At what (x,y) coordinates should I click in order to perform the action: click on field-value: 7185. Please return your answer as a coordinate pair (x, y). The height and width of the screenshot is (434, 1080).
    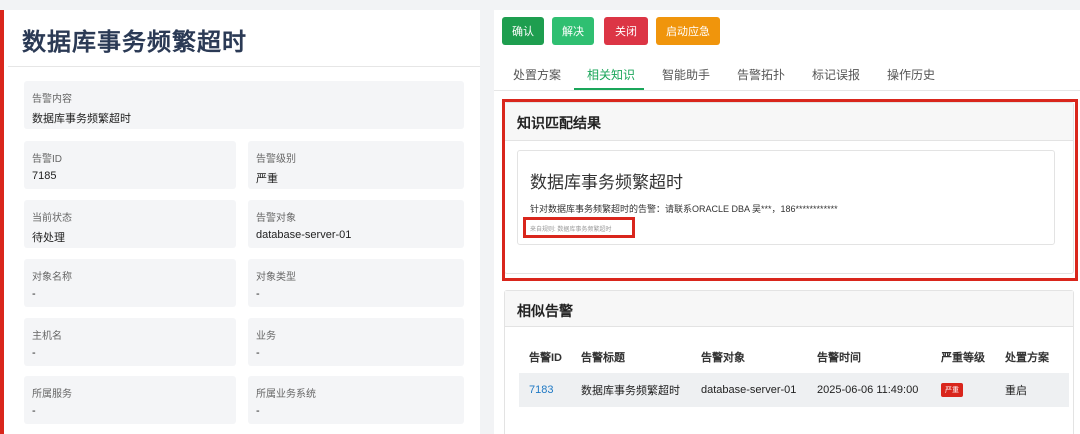
    Looking at the image, I should click on (44, 176).